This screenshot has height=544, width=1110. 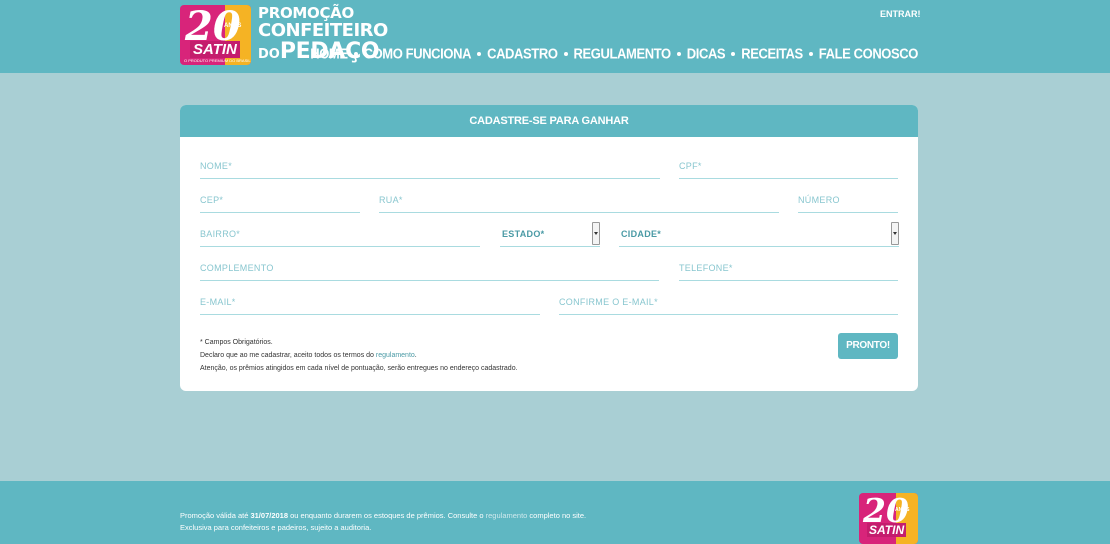 What do you see at coordinates (888, 518) in the screenshot?
I see `footer-satin-logo: 20 ANOS SATIN` at bounding box center [888, 518].